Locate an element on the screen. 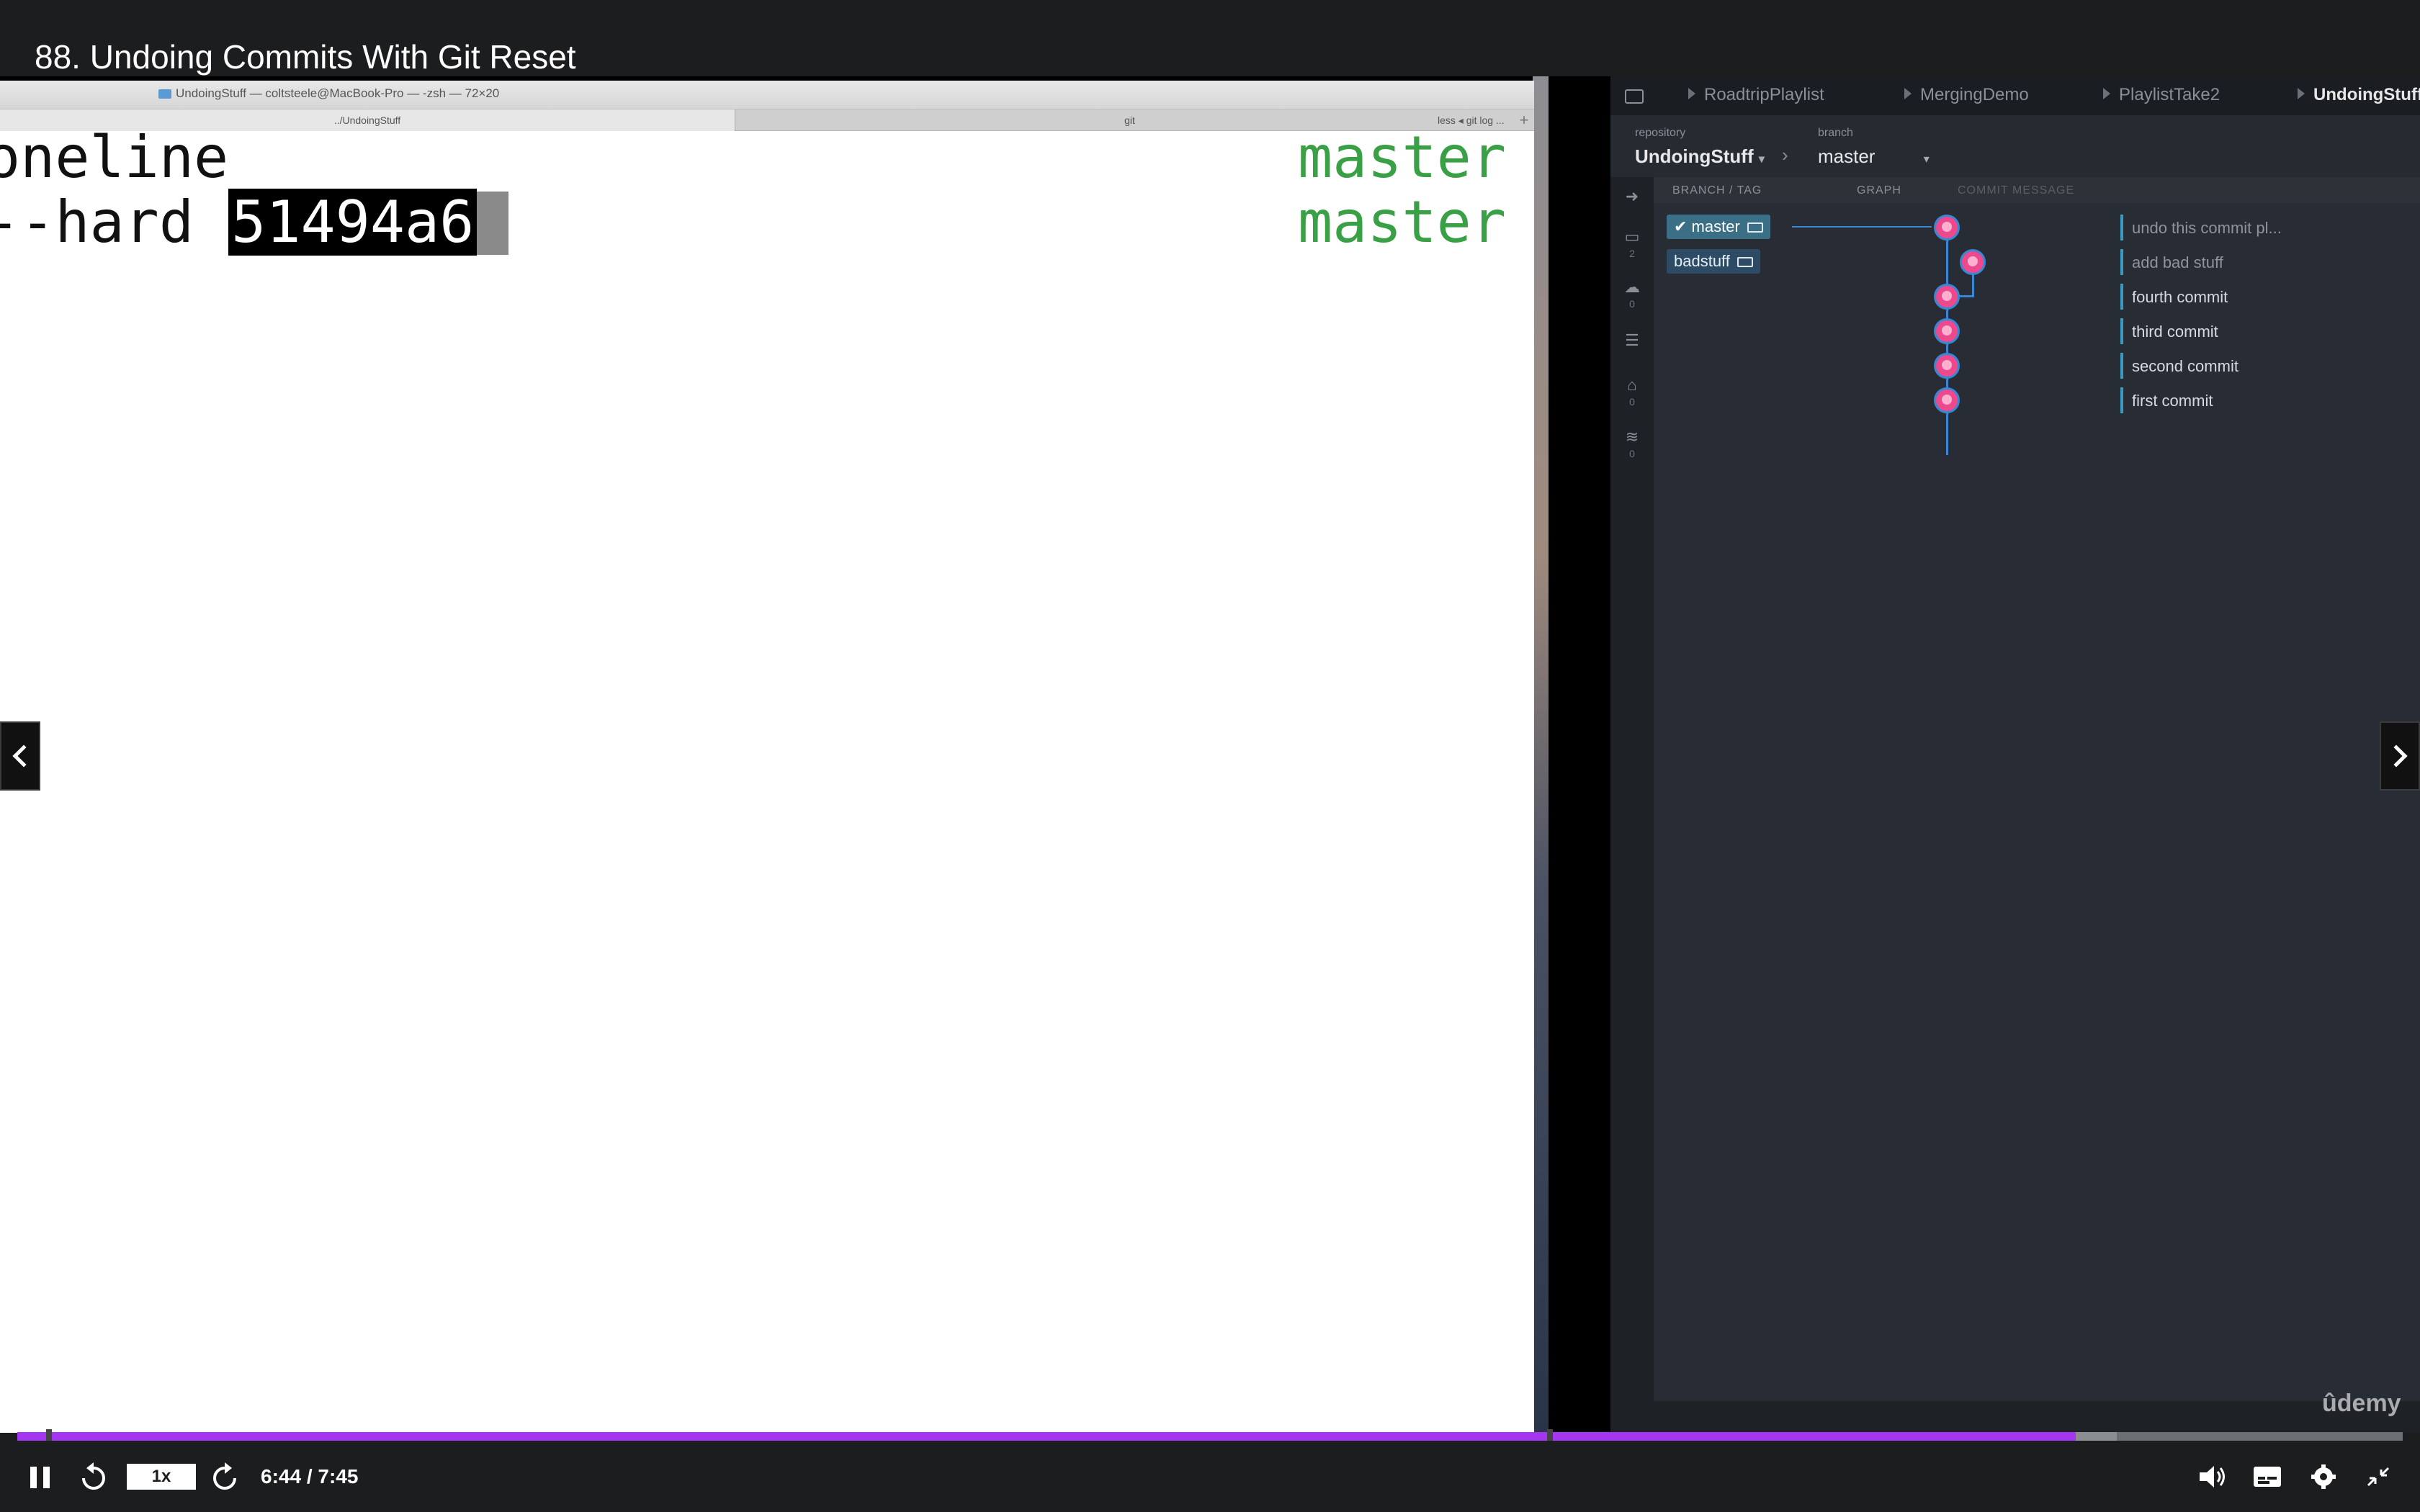 The width and height of the screenshot is (2420, 1512). previous-lecture-button is located at coordinates (20, 756).